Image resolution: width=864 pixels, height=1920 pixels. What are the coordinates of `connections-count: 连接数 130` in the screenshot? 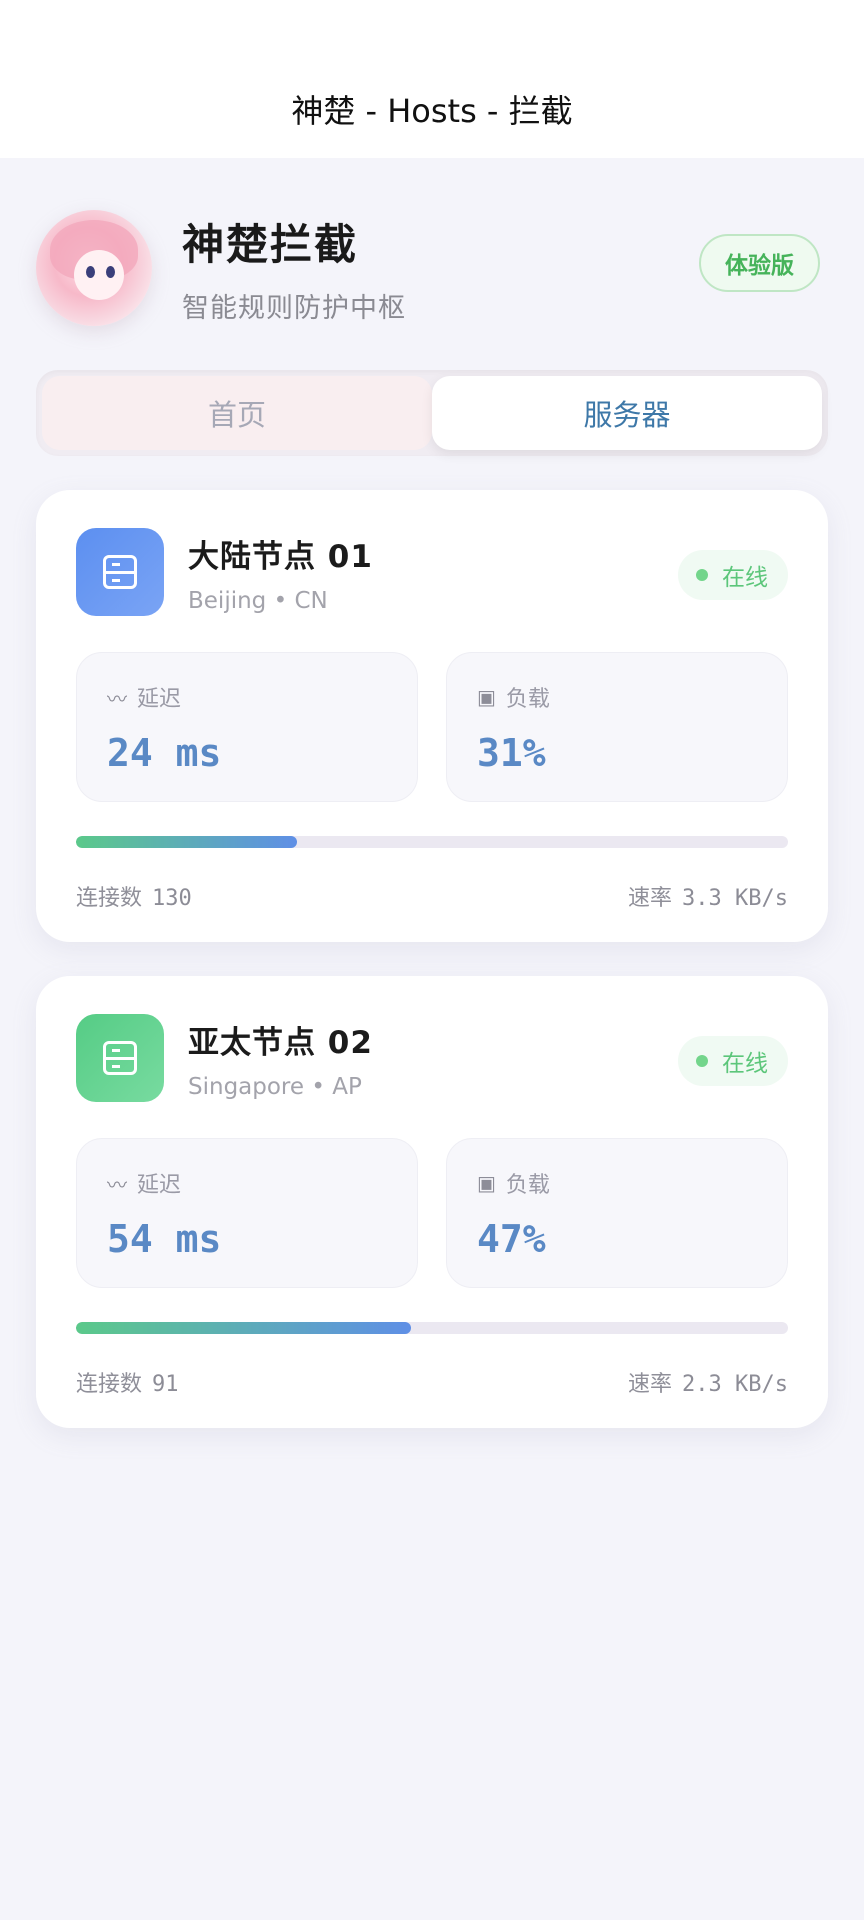 It's located at (134, 898).